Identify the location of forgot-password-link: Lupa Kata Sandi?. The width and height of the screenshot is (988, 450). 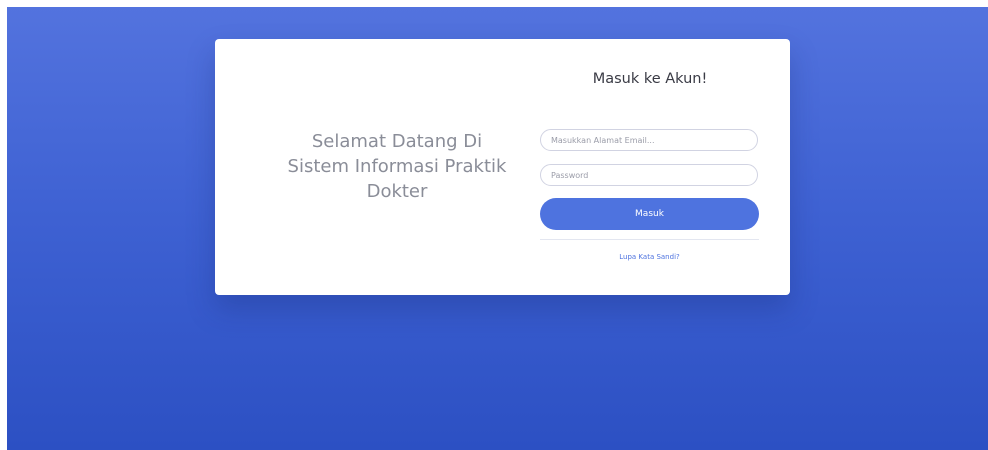
(649, 257).